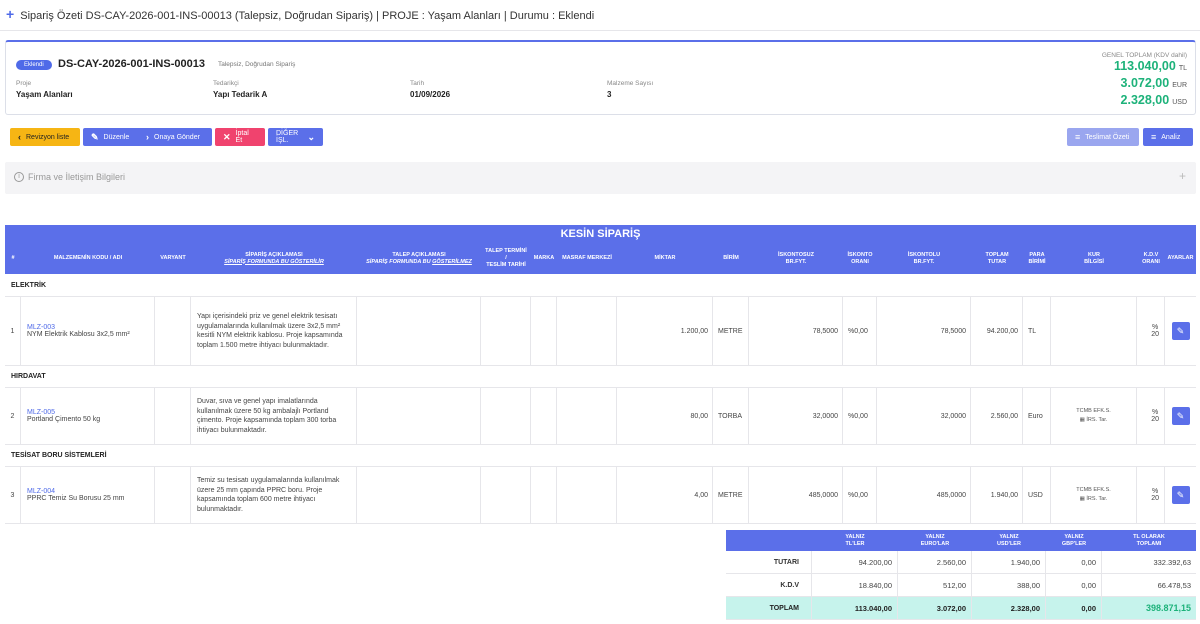 The image size is (1200, 624). What do you see at coordinates (935, 562) in the screenshot?
I see `summary-value: 2.560,00` at bounding box center [935, 562].